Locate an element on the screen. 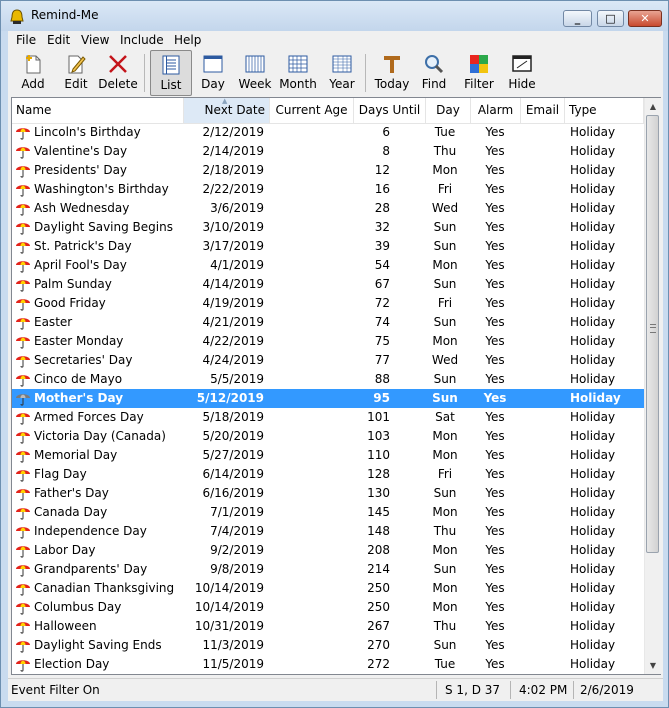 This screenshot has height=708, width=669. list-item: Valentine's Day 2/14/2019 8 Thu Yes Holiday is located at coordinates (328, 151).